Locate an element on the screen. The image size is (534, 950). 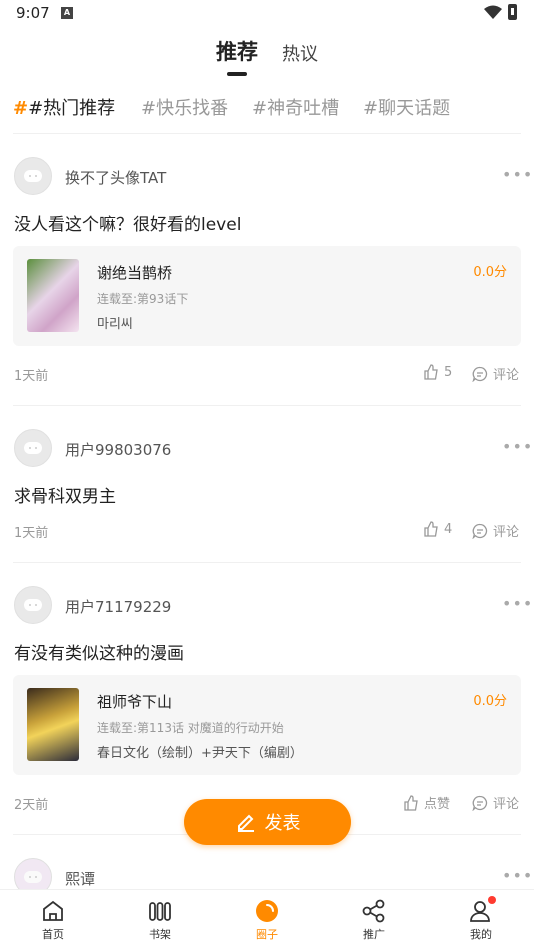
post-text: 有没有类似这种的漫画 is located at coordinates (99, 654).